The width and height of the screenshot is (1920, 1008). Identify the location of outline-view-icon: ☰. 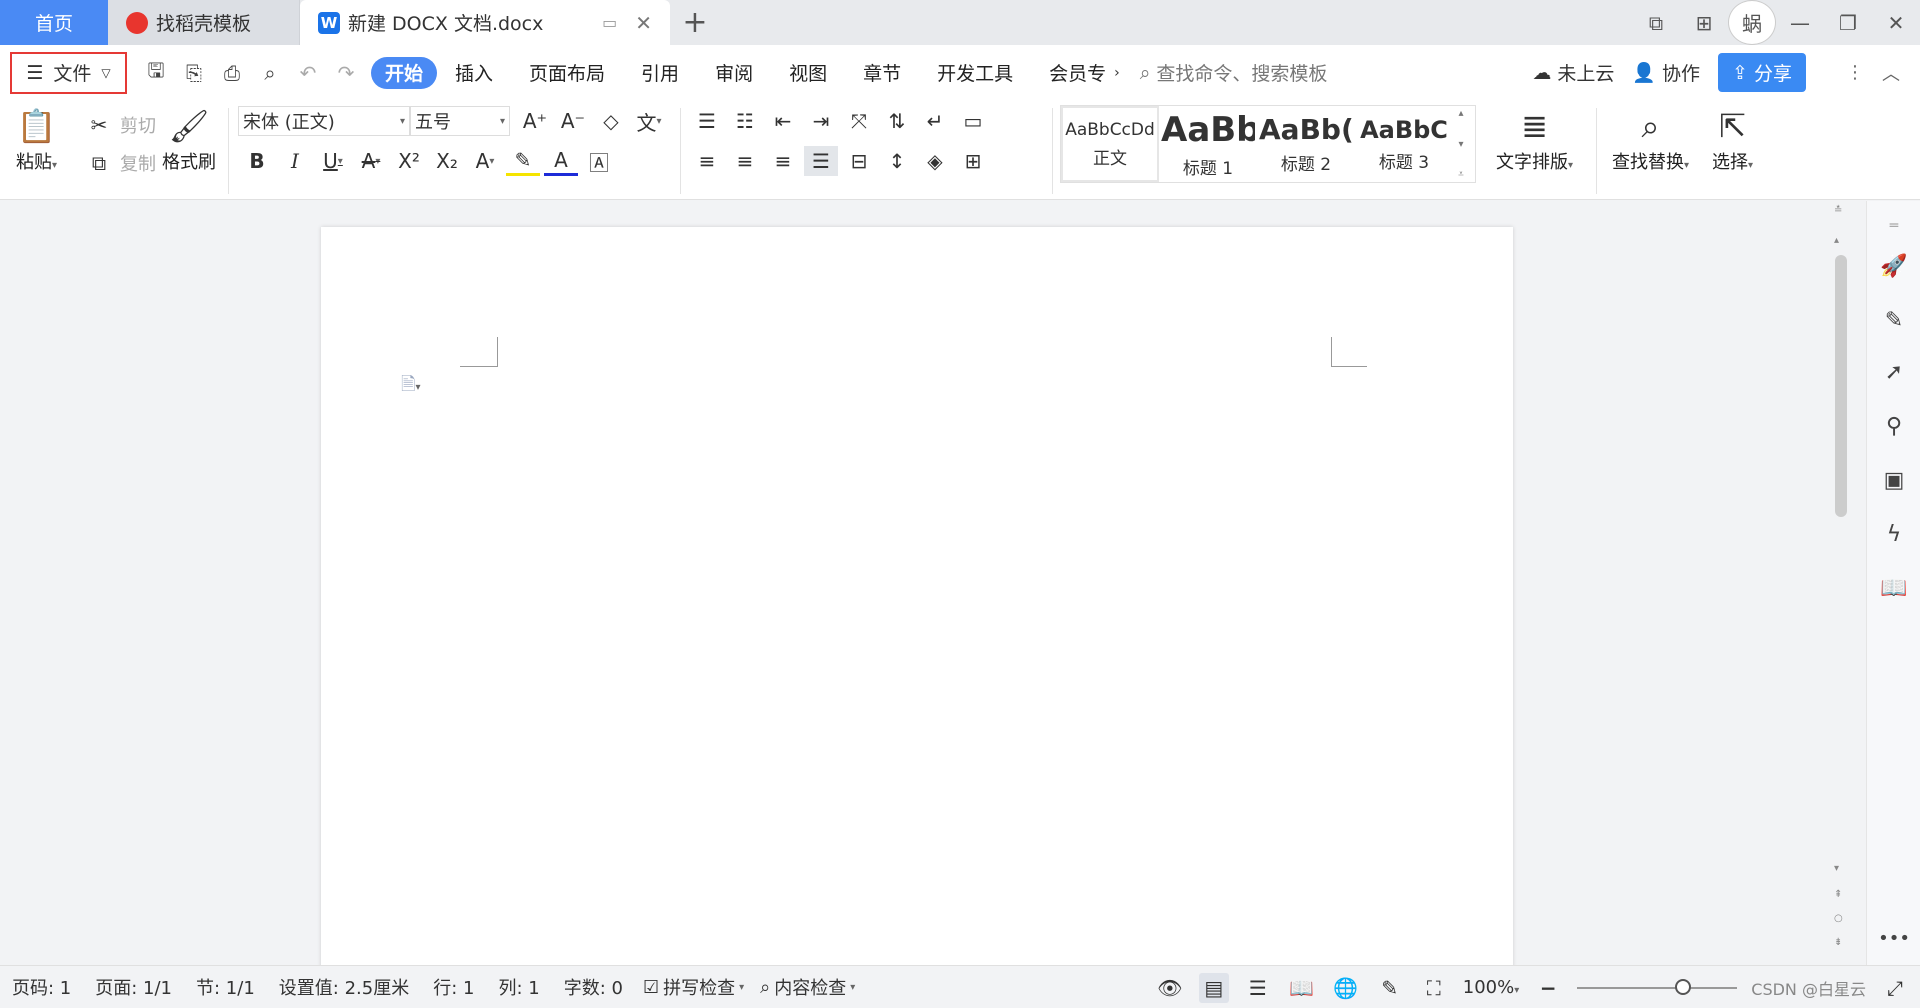
(1258, 988).